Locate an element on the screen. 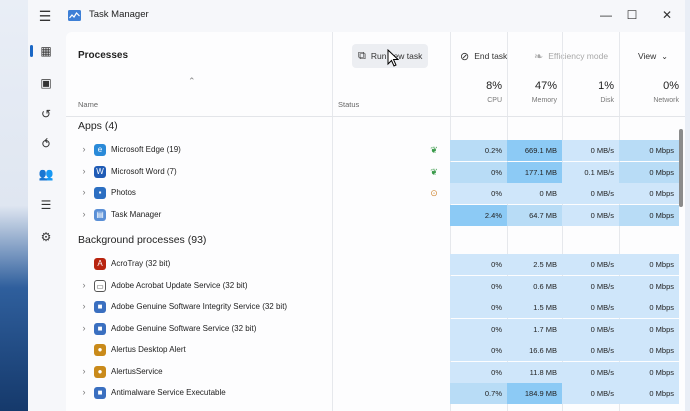 This screenshot has height=411, width=690. desktop-background-right is located at coordinates (687, 205).